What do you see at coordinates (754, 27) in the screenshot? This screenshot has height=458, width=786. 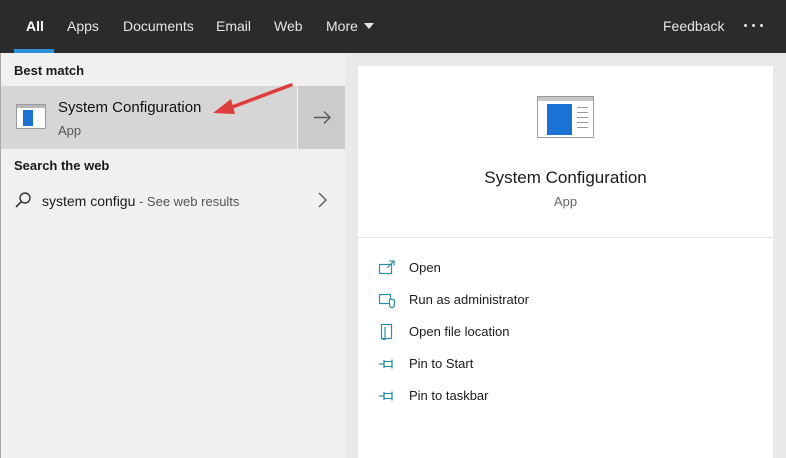 I see `more-options-icon` at bounding box center [754, 27].